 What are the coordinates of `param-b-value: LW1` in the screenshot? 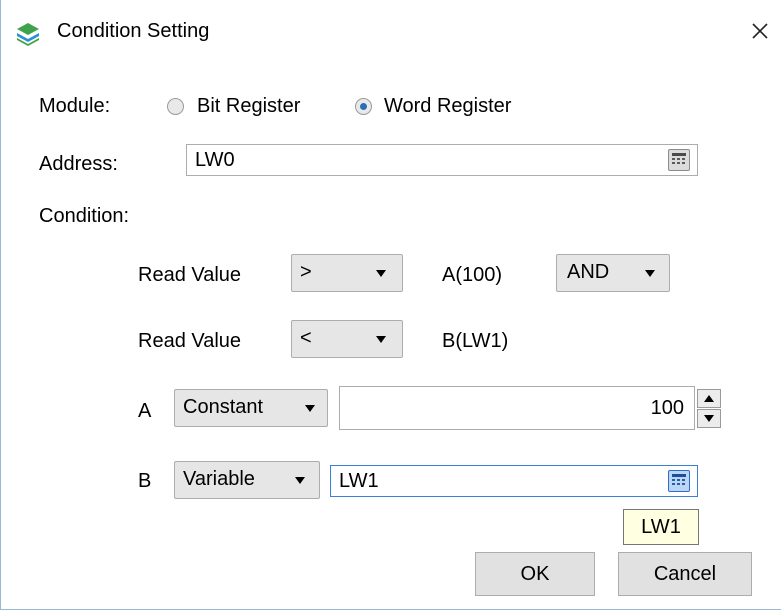 It's located at (359, 481).